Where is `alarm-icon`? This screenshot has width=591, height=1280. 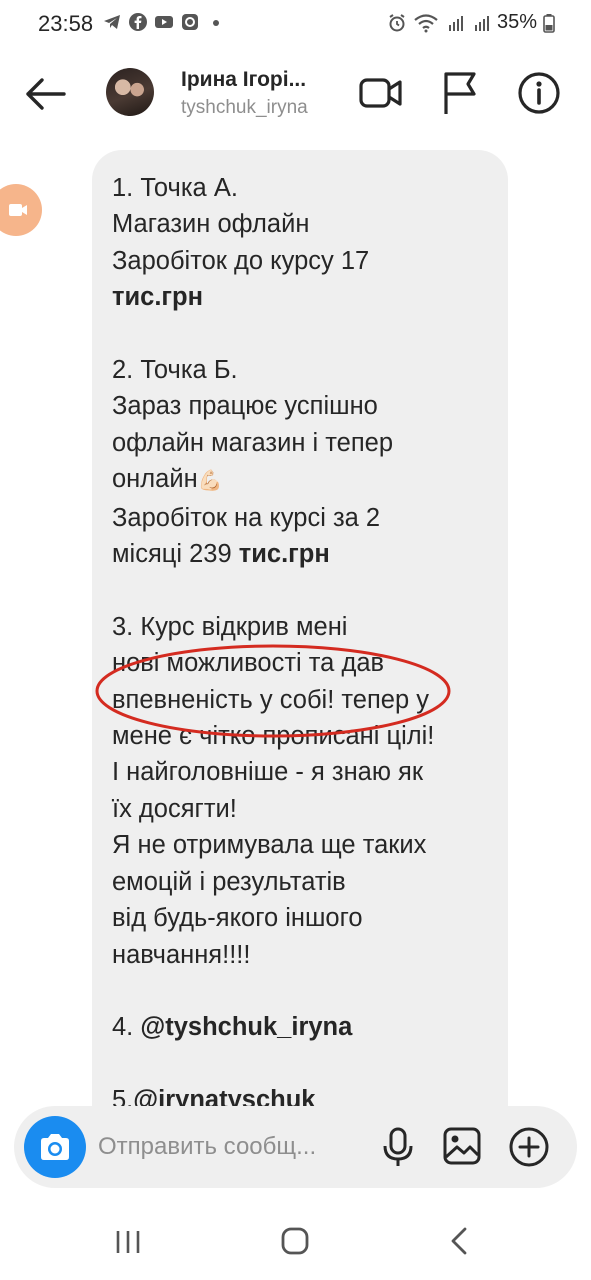
alarm-icon is located at coordinates (397, 22).